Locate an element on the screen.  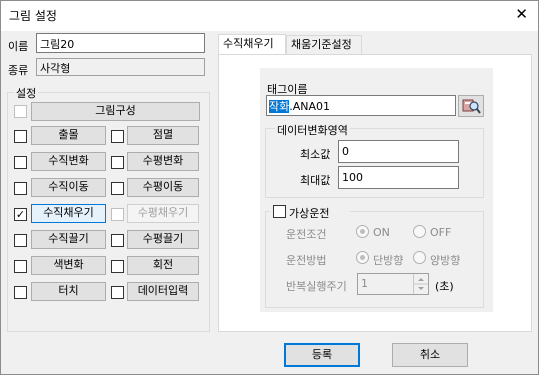
setting-button-5: 수직이동 is located at coordinates (68, 187).